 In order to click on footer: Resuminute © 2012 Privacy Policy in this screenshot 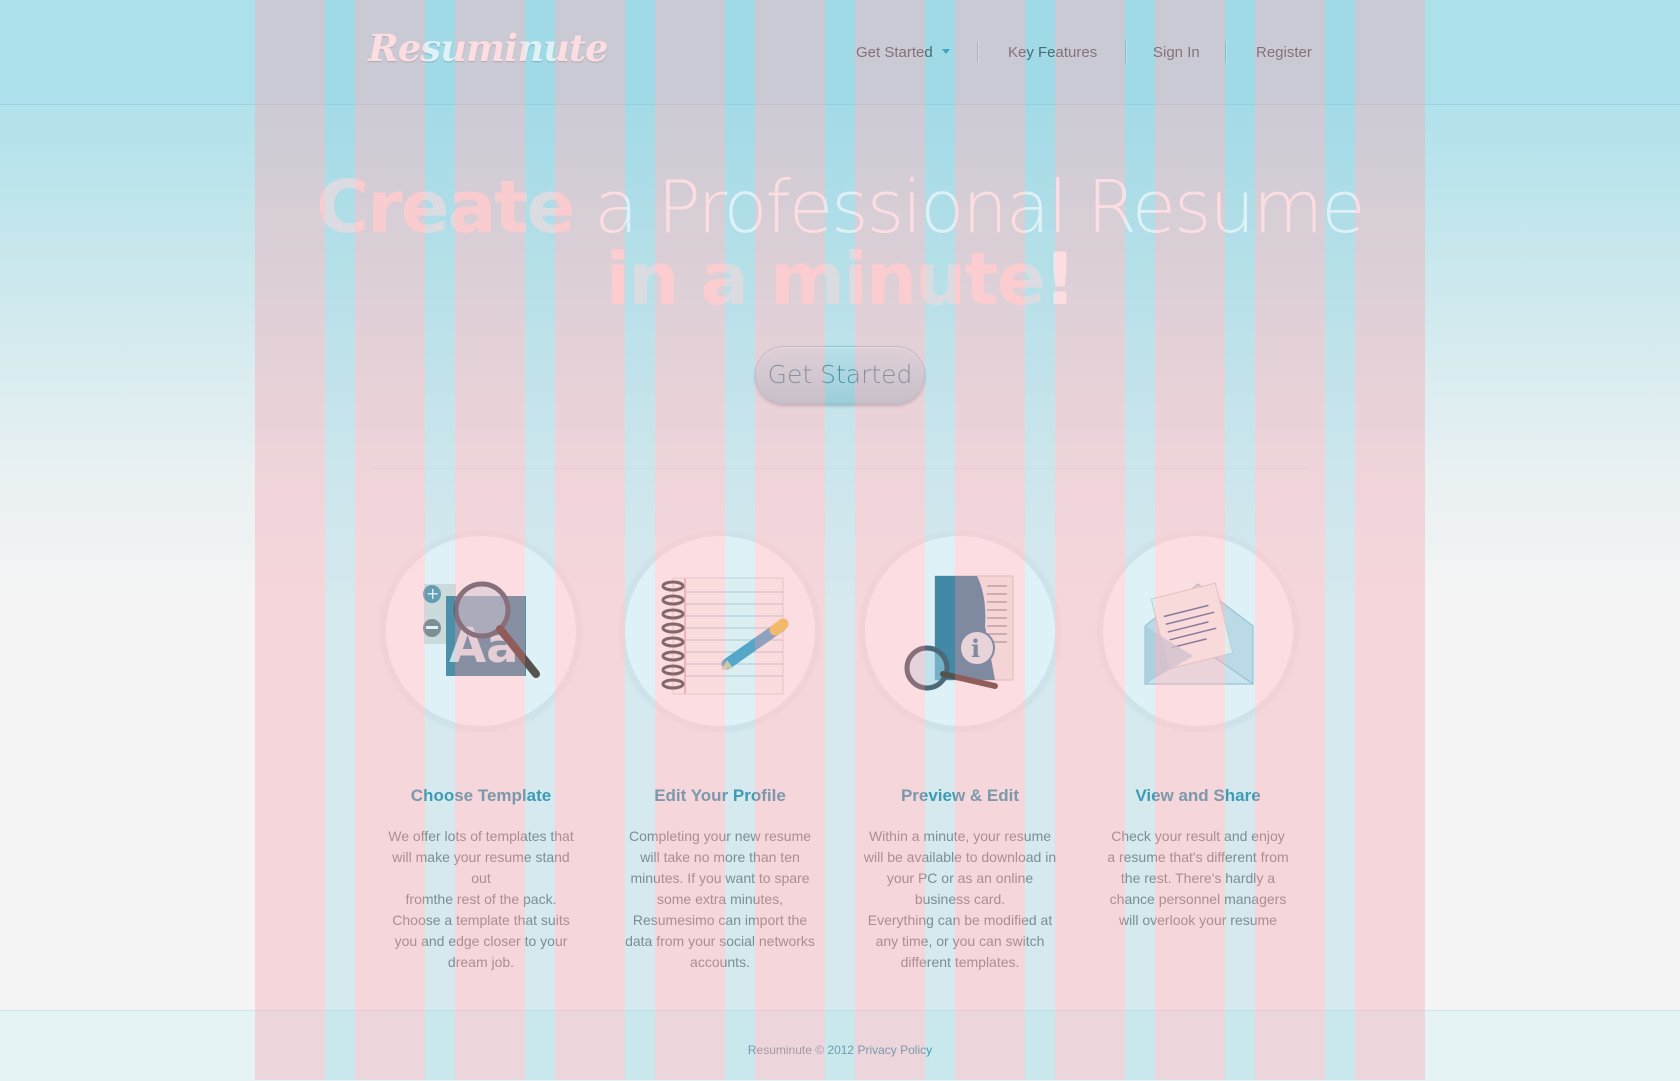, I will do `click(840, 1045)`.